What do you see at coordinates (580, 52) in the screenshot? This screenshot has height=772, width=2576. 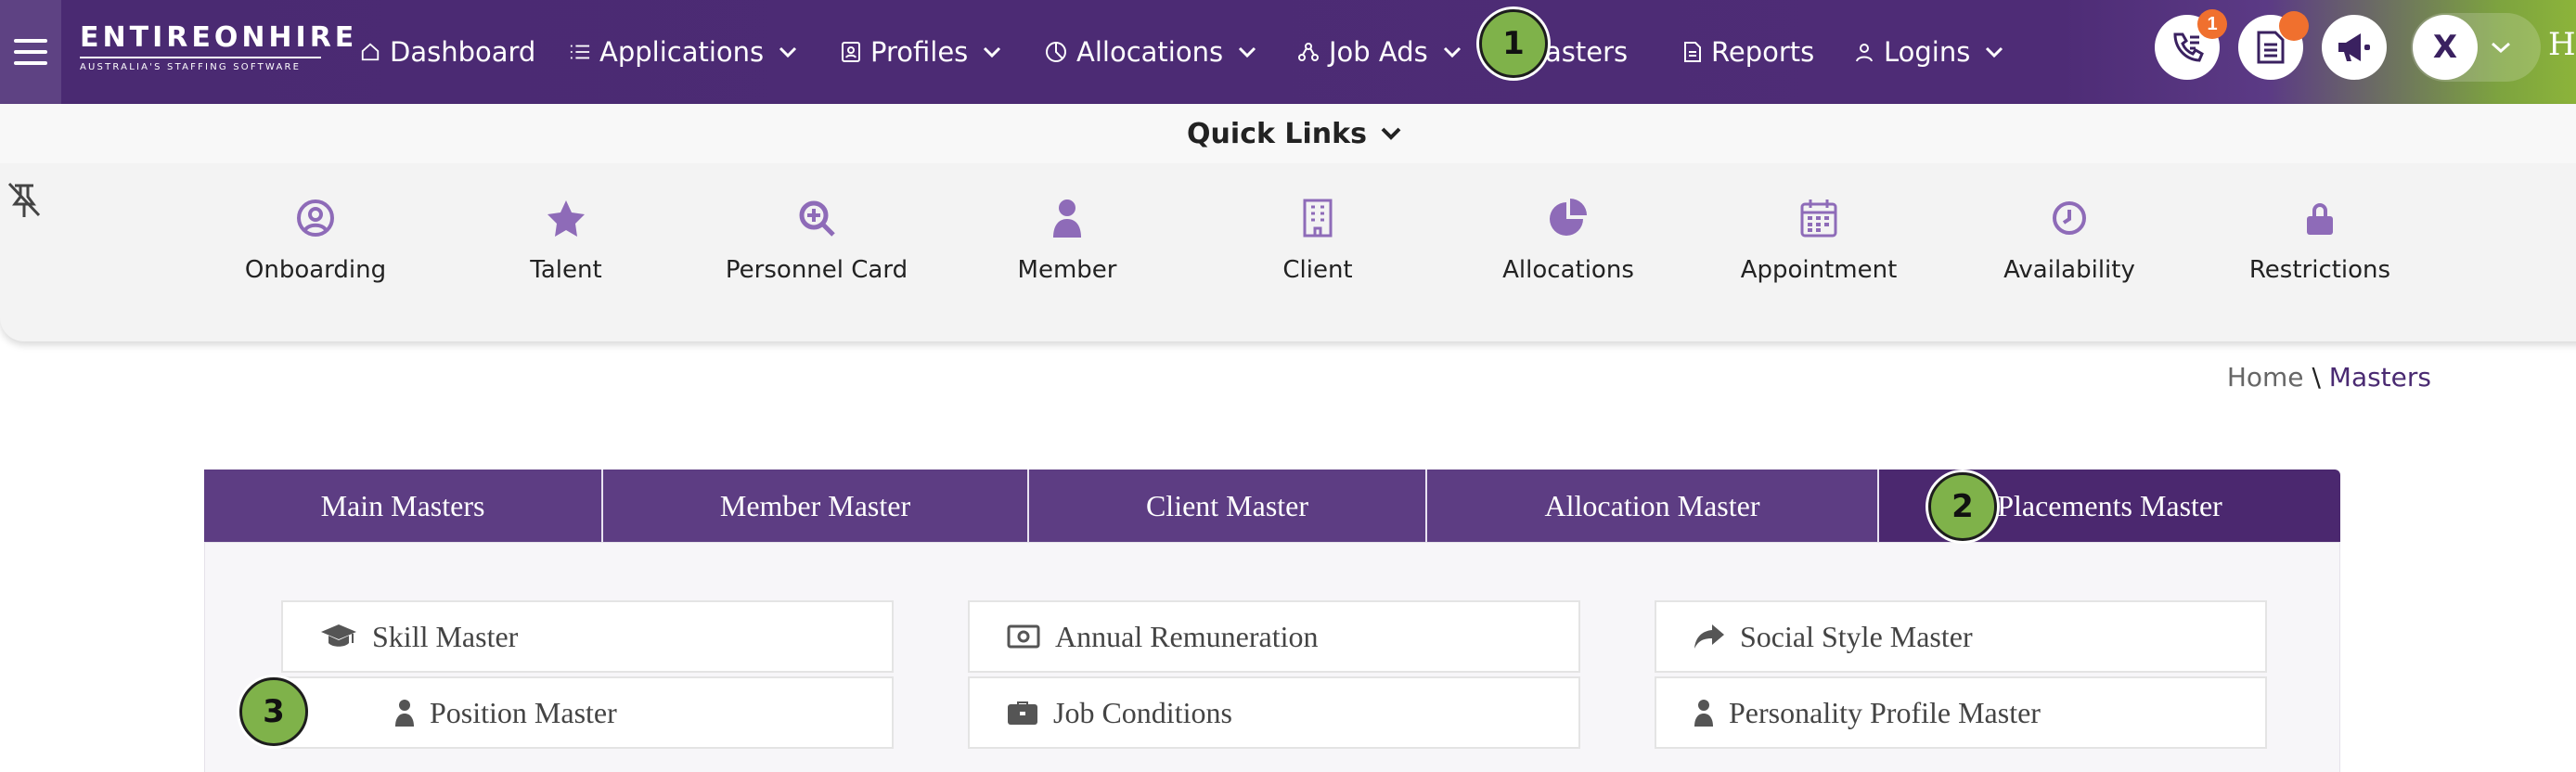 I see `list-icon` at bounding box center [580, 52].